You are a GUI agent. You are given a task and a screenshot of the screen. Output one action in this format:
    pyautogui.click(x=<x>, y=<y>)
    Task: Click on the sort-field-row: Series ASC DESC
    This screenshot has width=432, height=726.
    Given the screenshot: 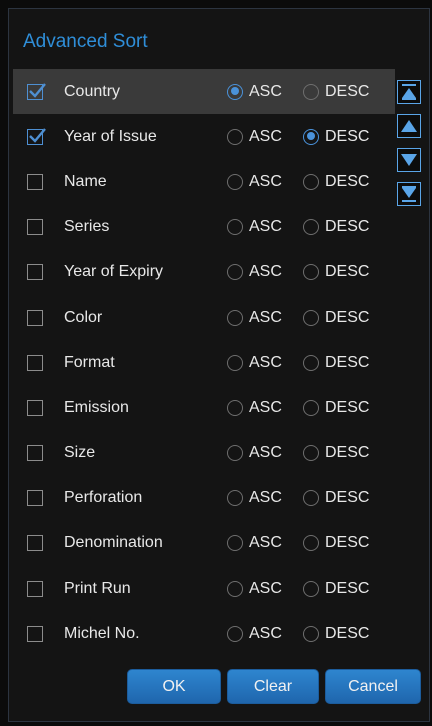 What is the action you would take?
    pyautogui.click(x=204, y=227)
    